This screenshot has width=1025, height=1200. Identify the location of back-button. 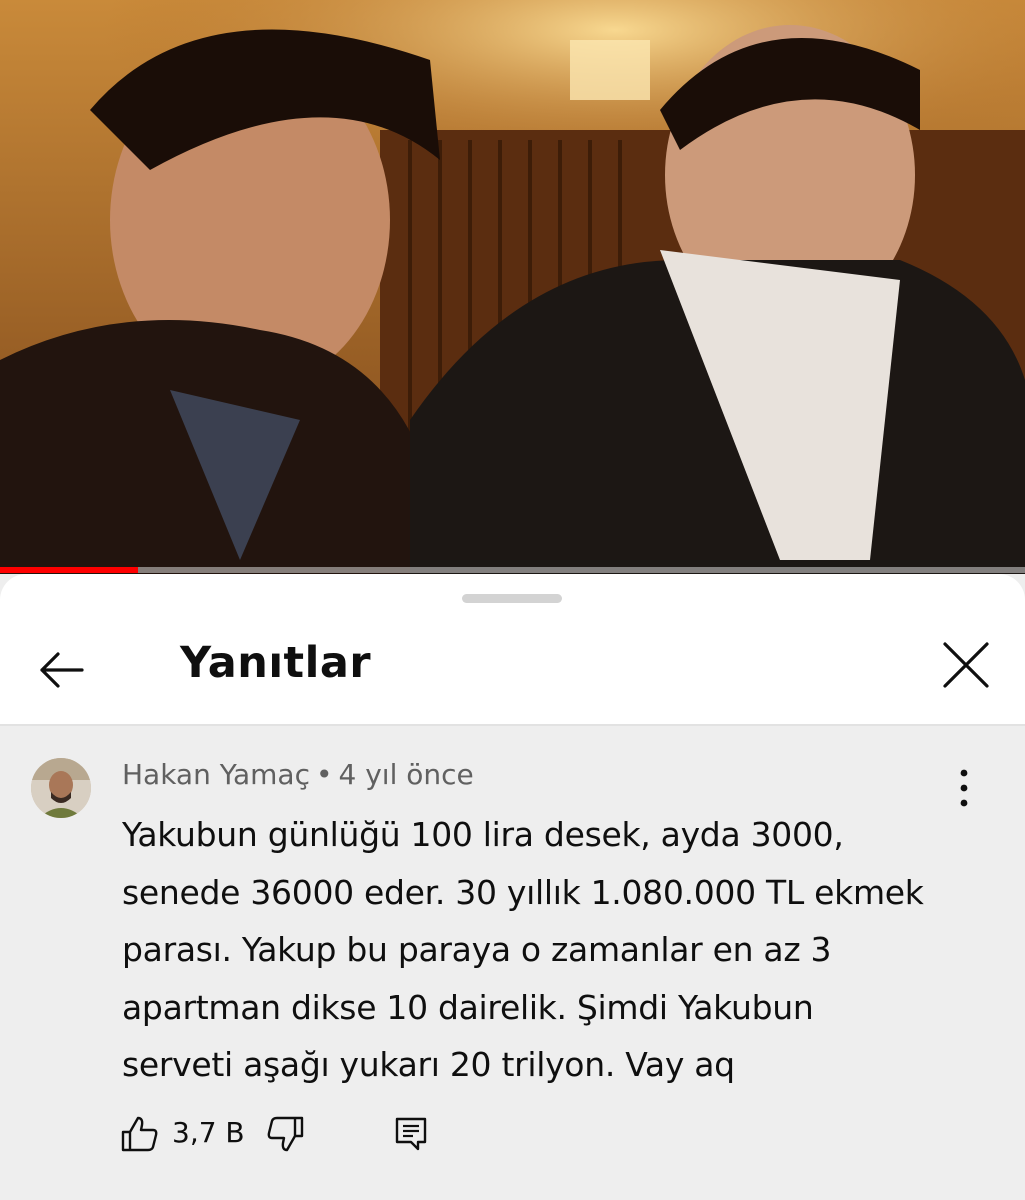
(62, 670).